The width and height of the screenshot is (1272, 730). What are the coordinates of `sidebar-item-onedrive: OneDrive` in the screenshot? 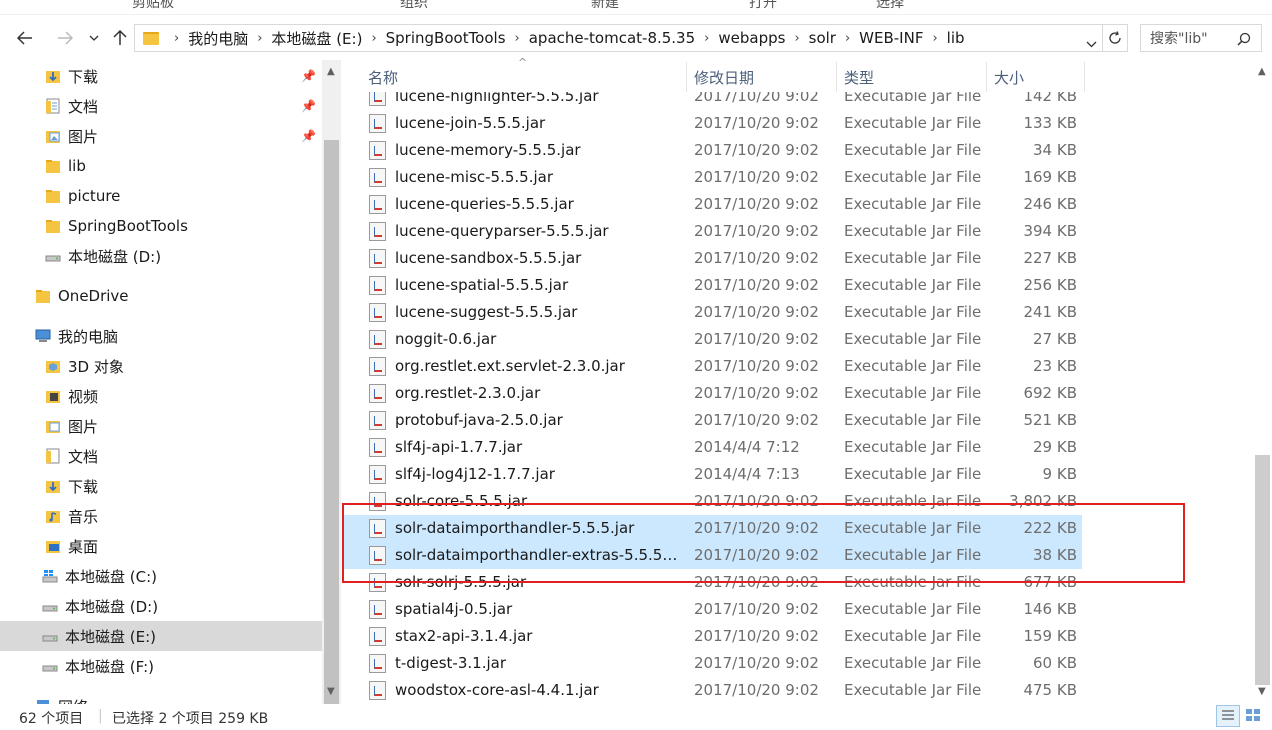 It's located at (161, 296).